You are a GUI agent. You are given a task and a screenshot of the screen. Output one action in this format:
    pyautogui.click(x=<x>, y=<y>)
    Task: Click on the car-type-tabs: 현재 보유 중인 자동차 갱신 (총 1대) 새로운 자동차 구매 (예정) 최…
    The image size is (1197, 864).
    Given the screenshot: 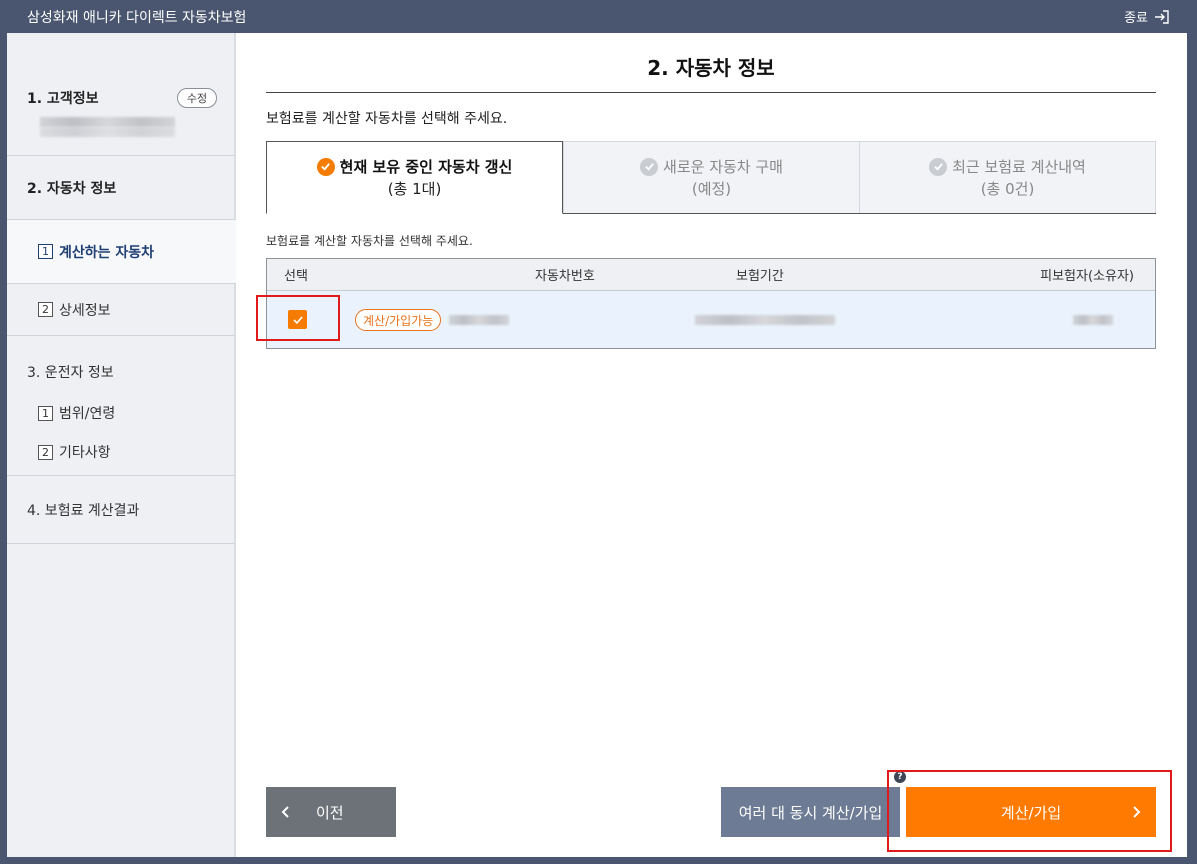 What is the action you would take?
    pyautogui.click(x=711, y=177)
    